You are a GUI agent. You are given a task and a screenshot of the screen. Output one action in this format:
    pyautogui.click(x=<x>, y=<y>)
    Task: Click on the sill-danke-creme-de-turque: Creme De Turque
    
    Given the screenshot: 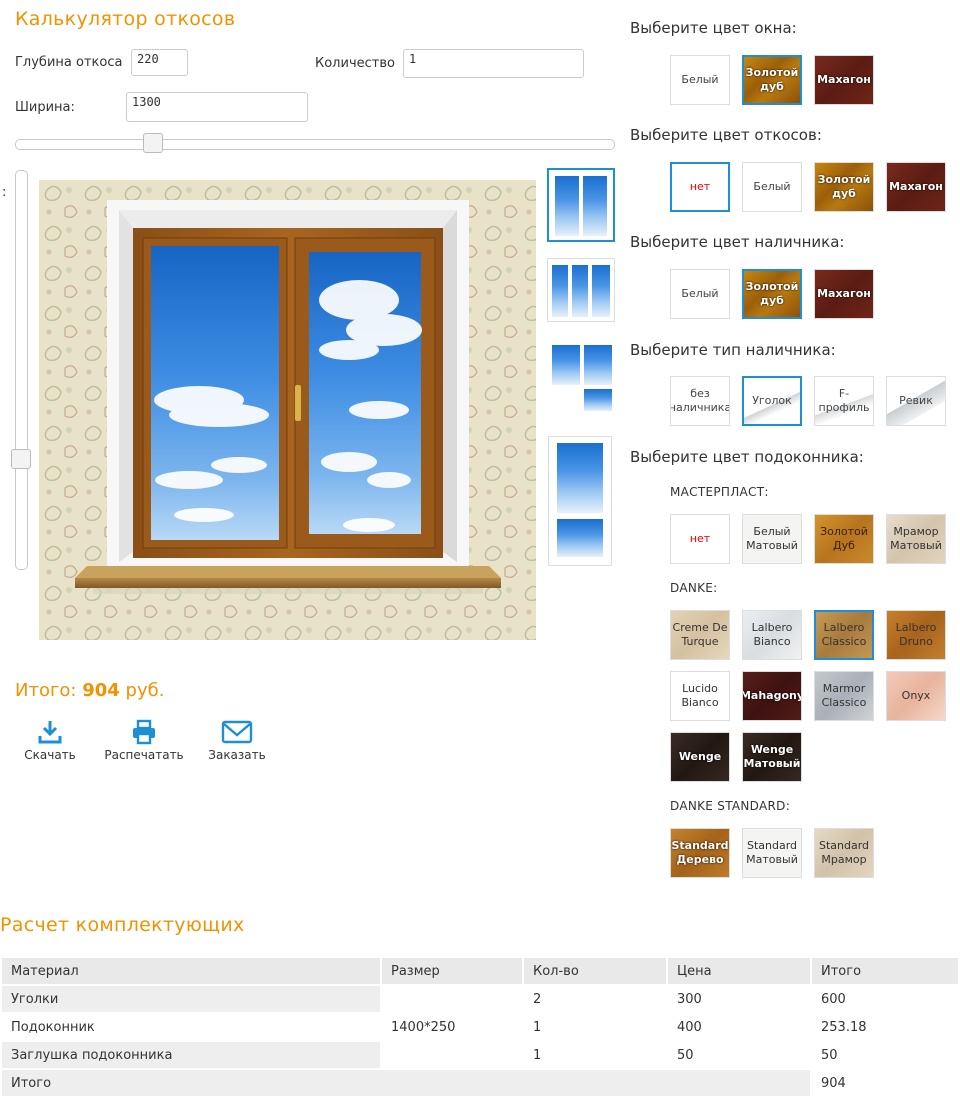 What is the action you would take?
    pyautogui.click(x=700, y=635)
    